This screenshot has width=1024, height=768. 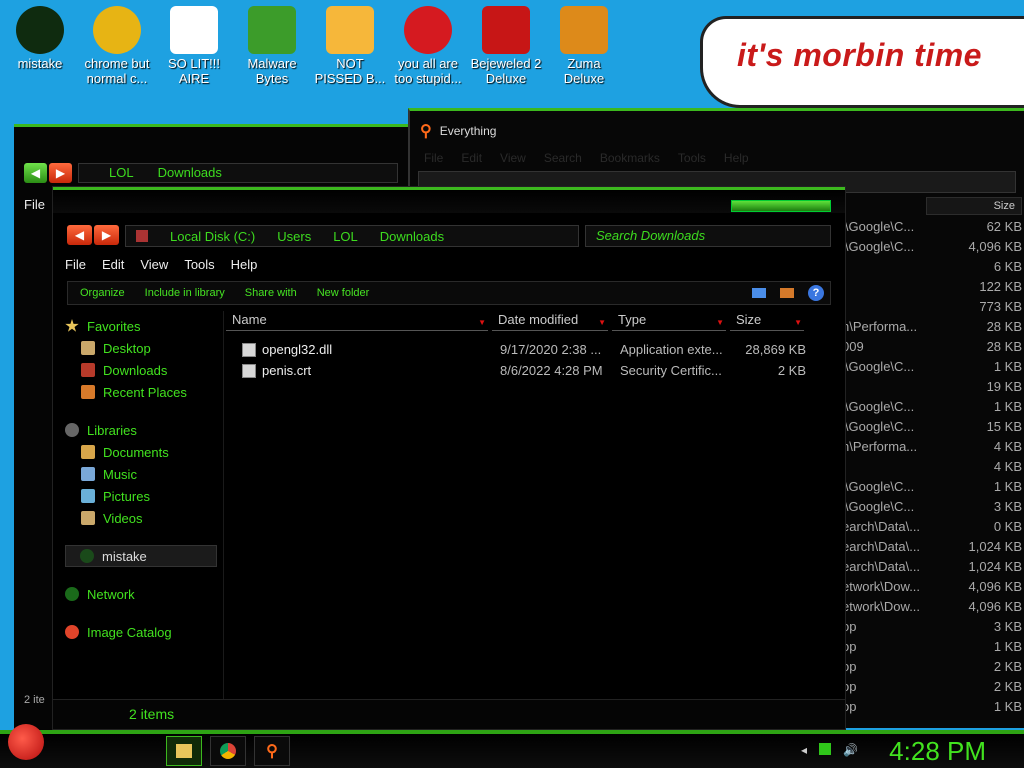 What do you see at coordinates (433, 159) in the screenshot?
I see `everything-menu-item: File` at bounding box center [433, 159].